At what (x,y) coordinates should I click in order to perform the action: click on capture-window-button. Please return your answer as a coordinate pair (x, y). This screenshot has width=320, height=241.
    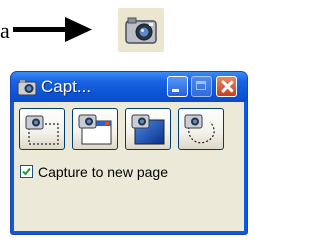
    Looking at the image, I should click on (95, 129).